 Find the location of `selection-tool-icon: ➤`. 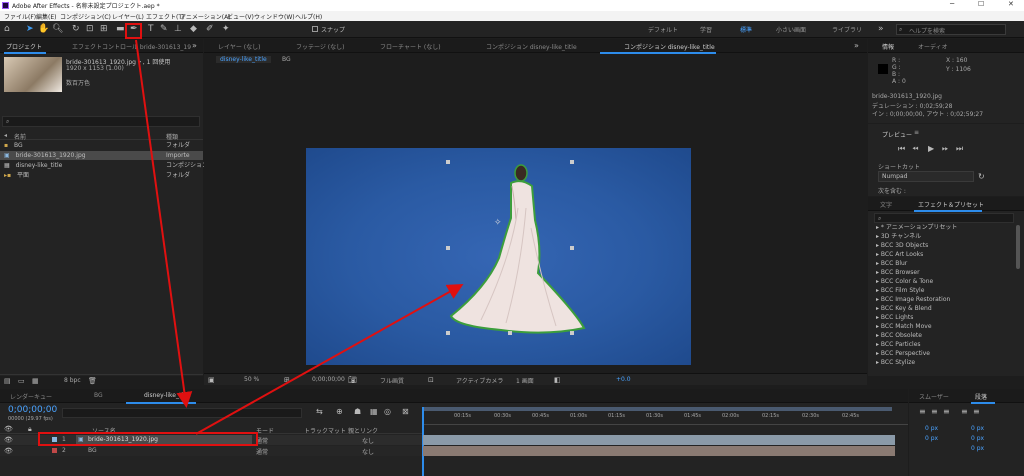

selection-tool-icon: ➤ is located at coordinates (30, 29).